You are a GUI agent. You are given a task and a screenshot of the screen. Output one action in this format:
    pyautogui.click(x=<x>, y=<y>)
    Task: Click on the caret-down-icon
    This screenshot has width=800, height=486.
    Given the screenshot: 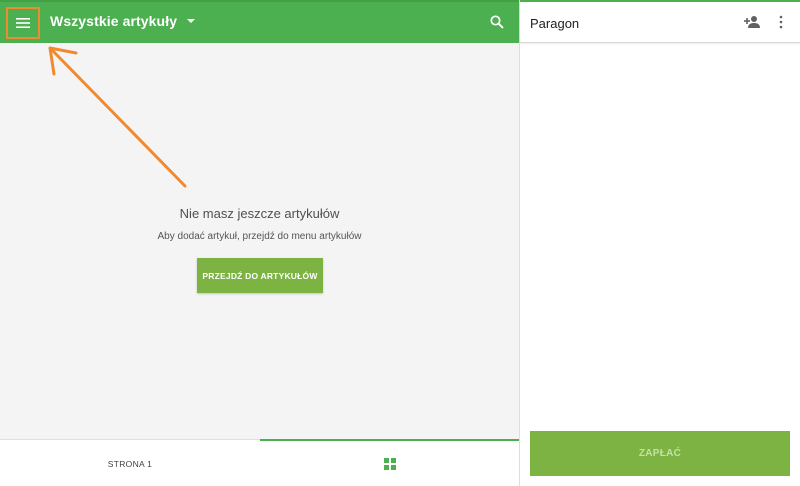 What is the action you would take?
    pyautogui.click(x=191, y=21)
    